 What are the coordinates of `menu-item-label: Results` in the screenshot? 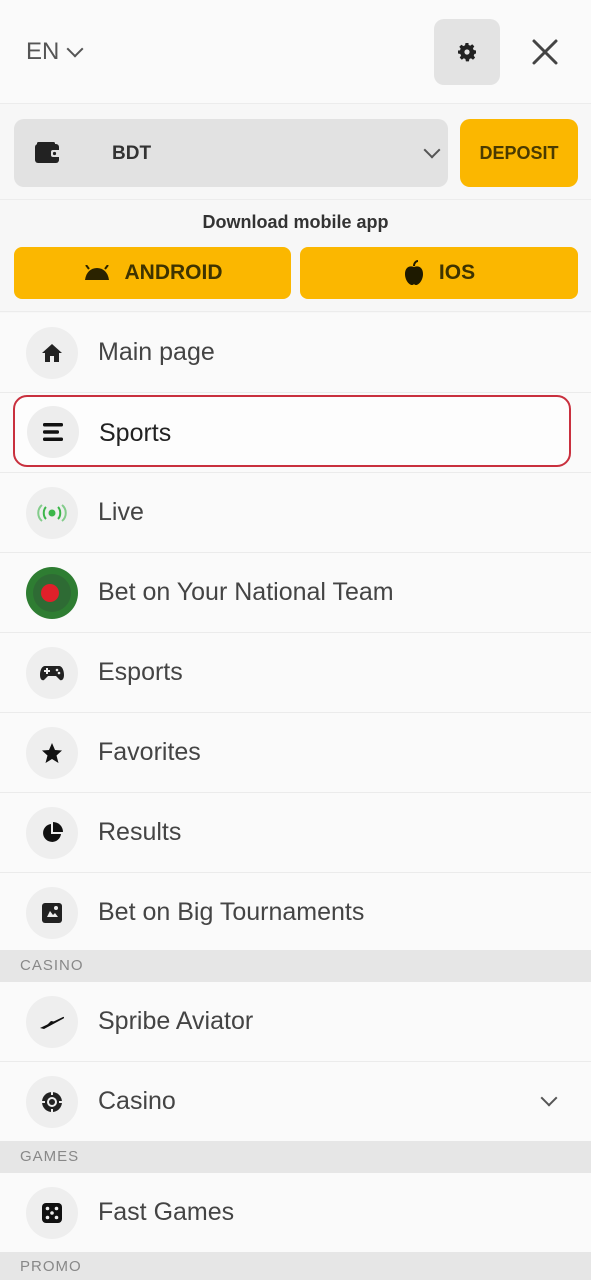 It's located at (140, 832).